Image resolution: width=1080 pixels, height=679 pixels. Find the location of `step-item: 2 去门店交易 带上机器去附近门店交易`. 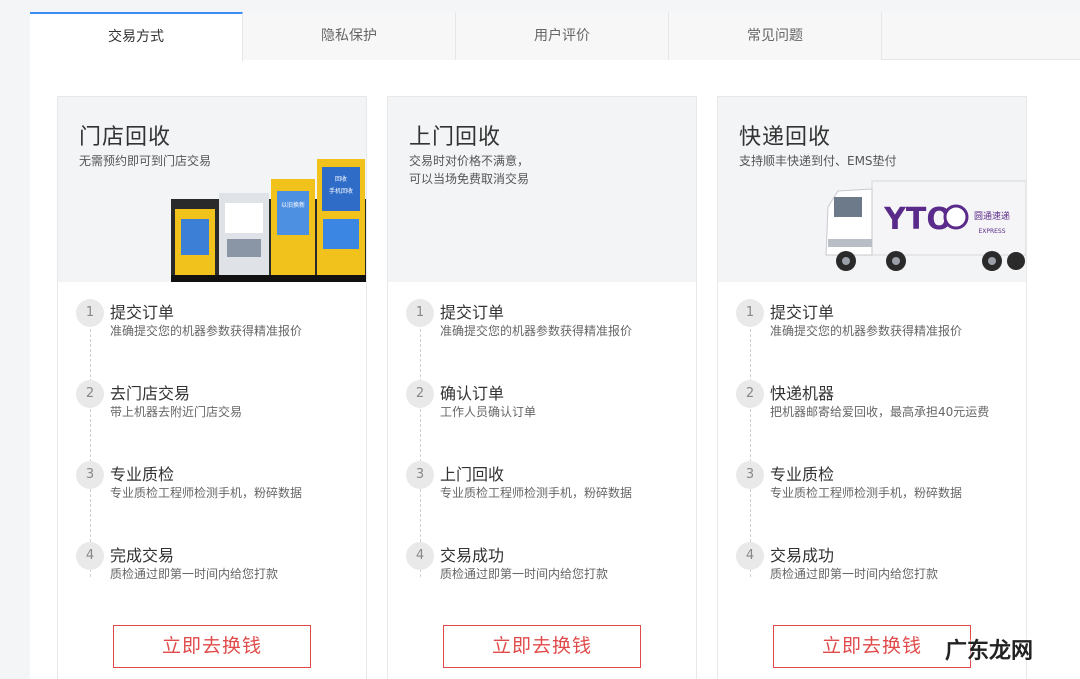

step-item: 2 去门店交易 带上机器去附近门店交易 is located at coordinates (221, 408).